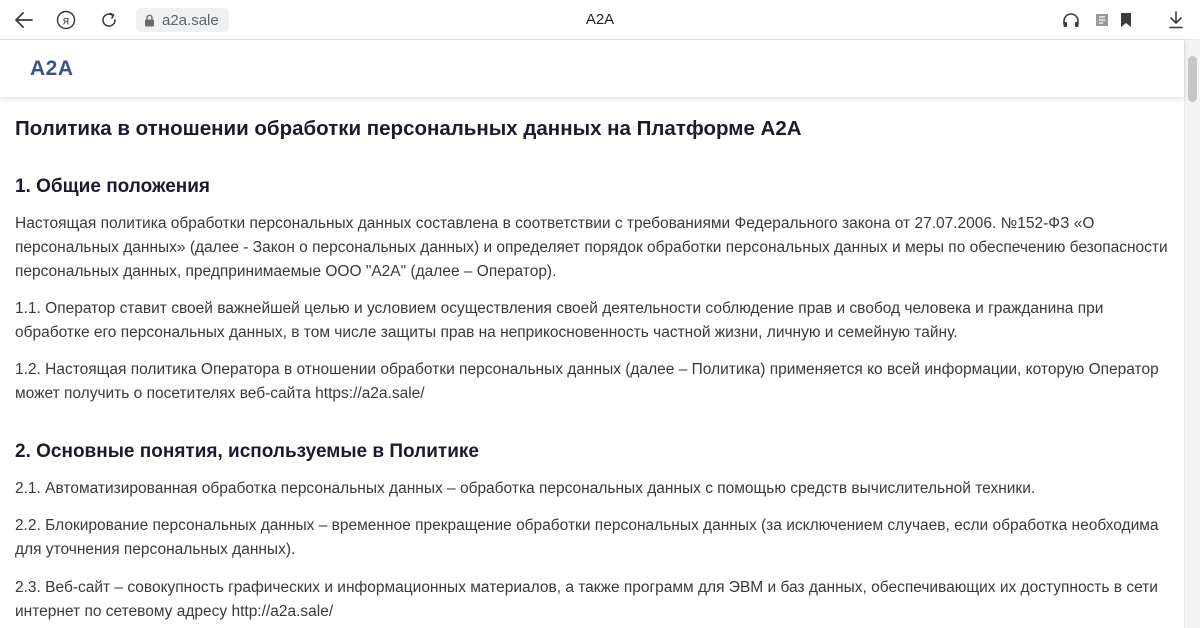  What do you see at coordinates (600, 20) in the screenshot?
I see `browser-toolbar: я a2a.sale A2A` at bounding box center [600, 20].